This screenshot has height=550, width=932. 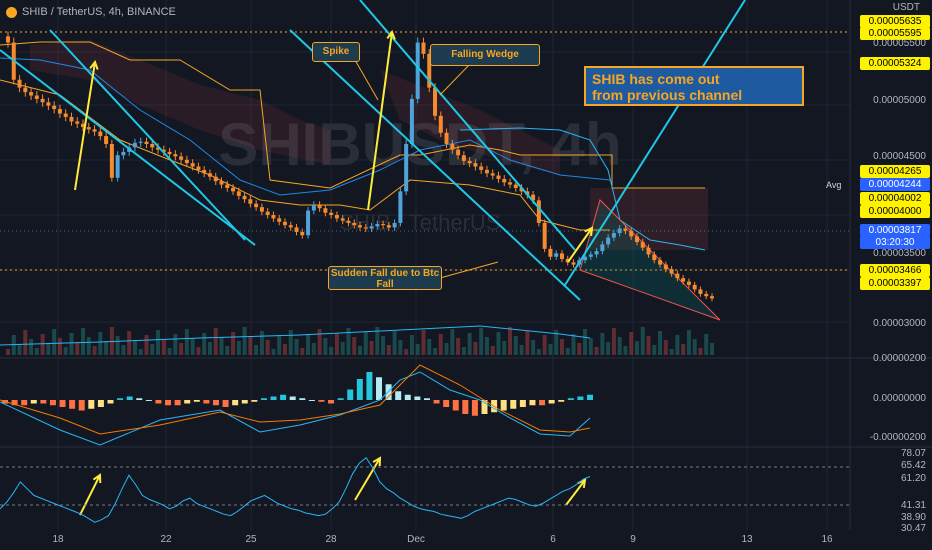 I want to click on rsi-tick: 65.42, so click(x=913, y=465).